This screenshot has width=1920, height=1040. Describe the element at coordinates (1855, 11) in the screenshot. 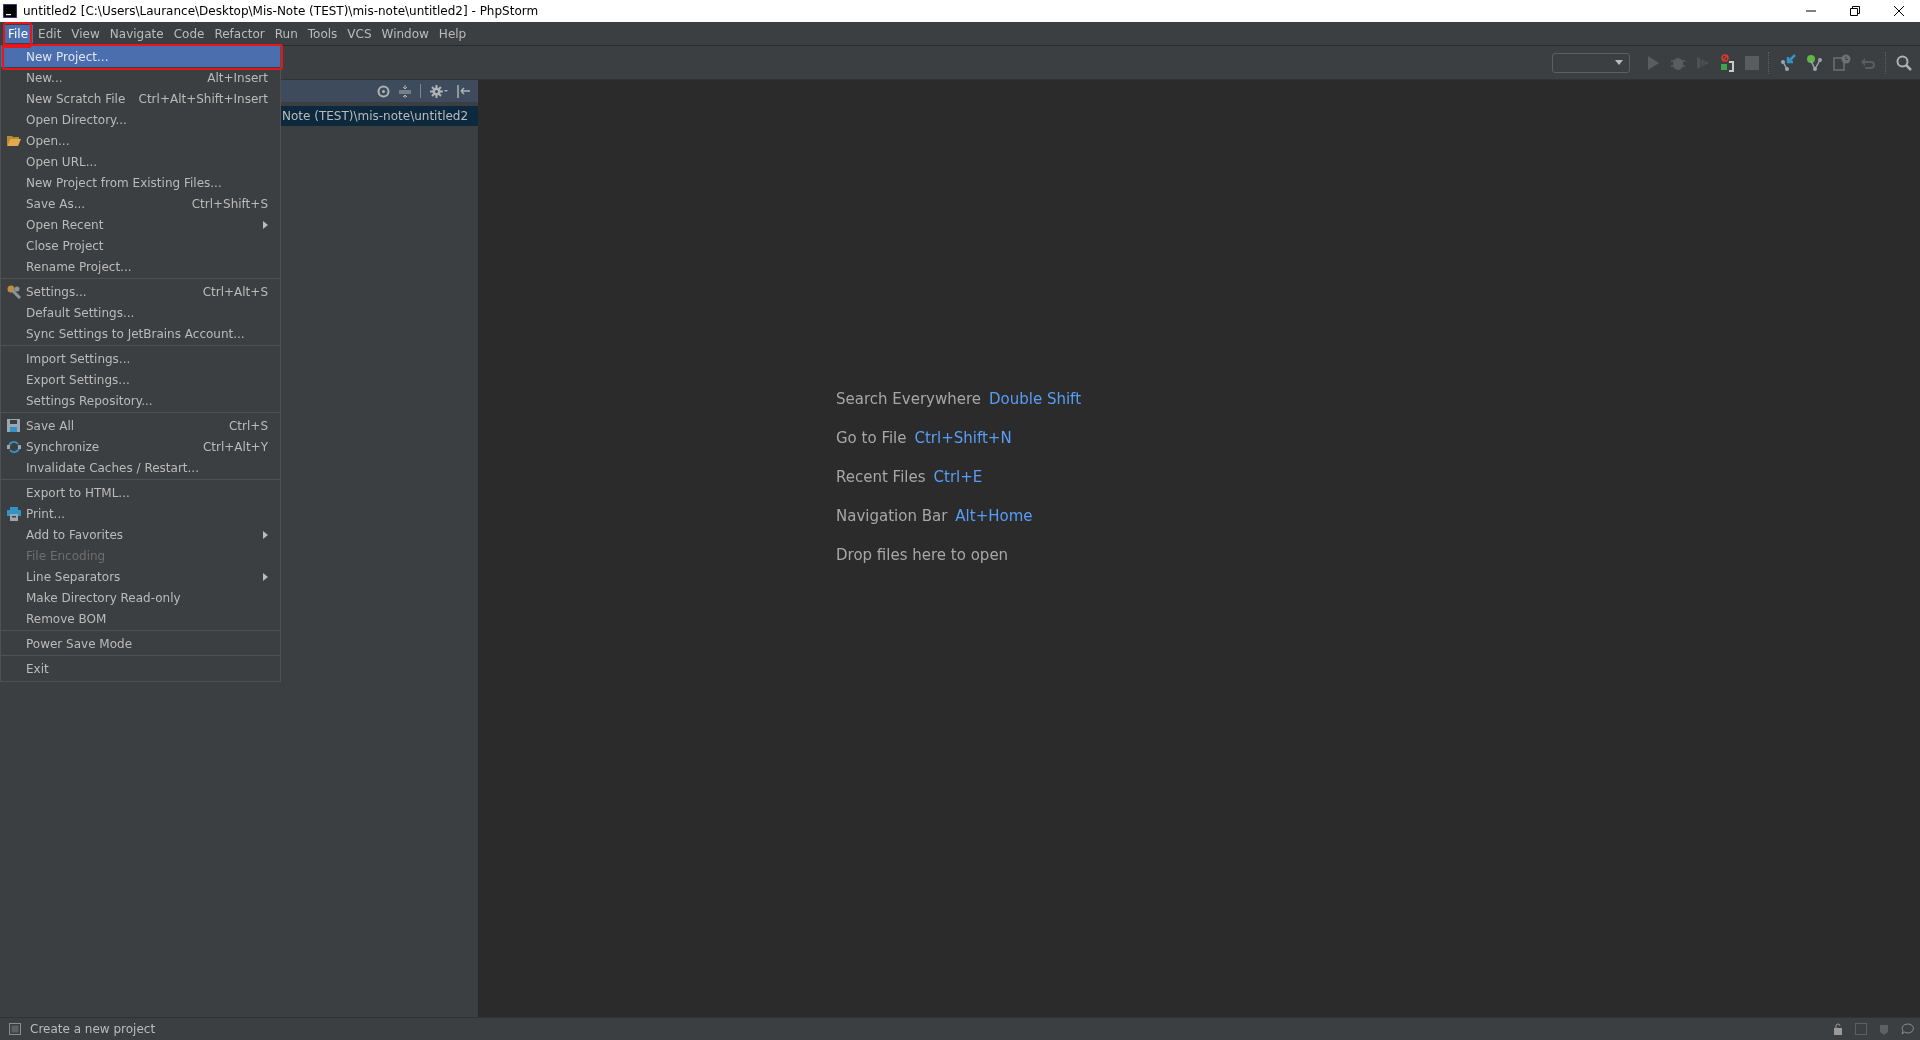

I see `restore-icon` at that location.